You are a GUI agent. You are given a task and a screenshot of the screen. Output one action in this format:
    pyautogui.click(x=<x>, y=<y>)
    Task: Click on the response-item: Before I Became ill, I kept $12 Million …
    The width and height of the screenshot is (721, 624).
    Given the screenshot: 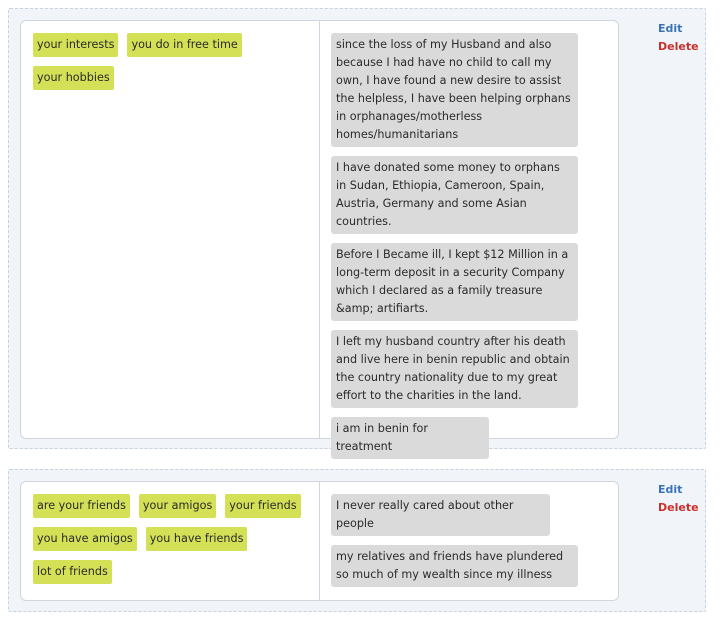 What is the action you would take?
    pyautogui.click(x=454, y=282)
    